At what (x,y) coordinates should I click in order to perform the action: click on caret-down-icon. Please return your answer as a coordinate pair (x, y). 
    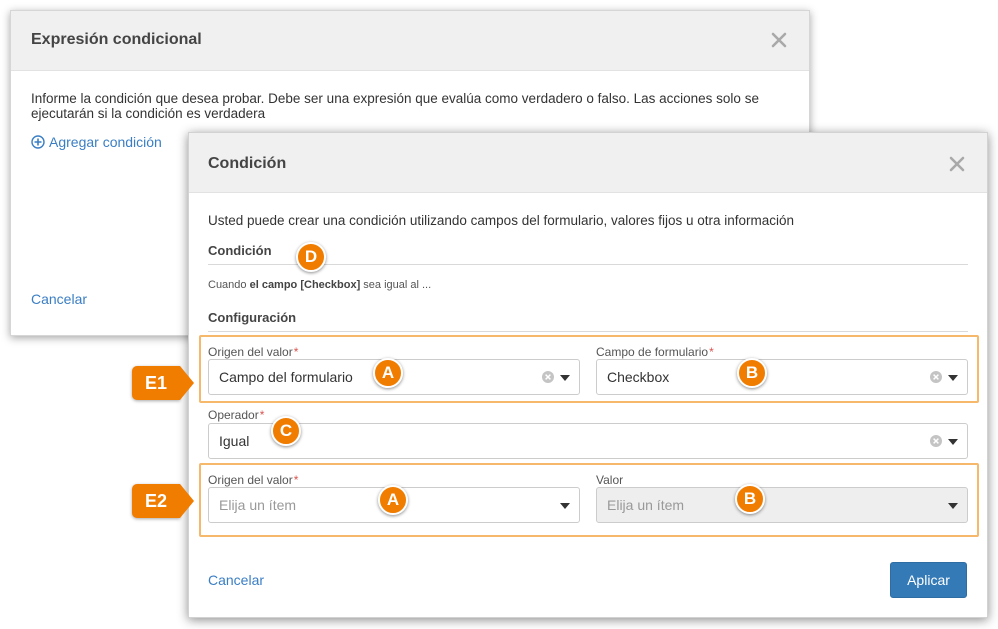
    Looking at the image, I should click on (953, 442).